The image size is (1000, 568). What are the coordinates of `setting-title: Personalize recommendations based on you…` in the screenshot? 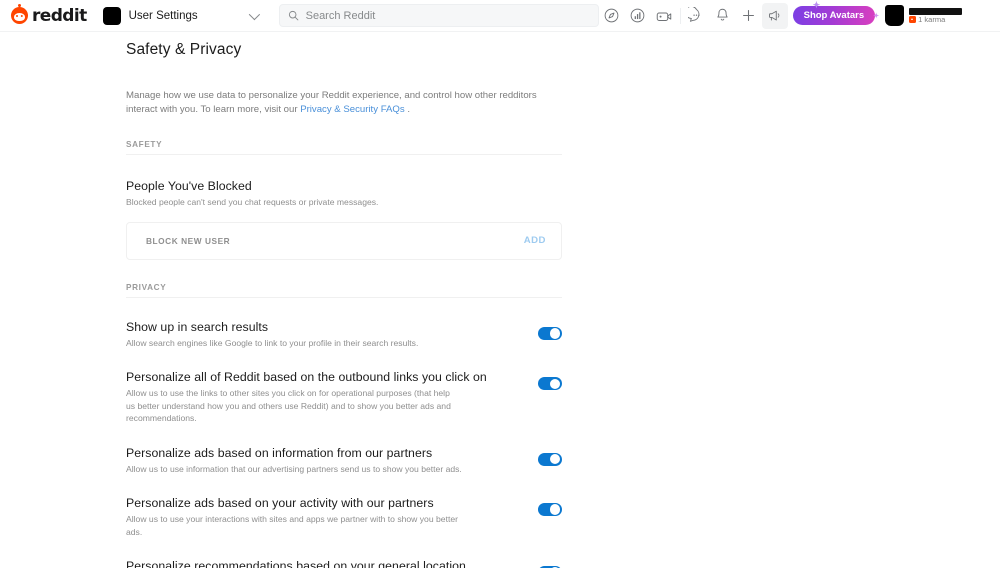 It's located at (296, 563).